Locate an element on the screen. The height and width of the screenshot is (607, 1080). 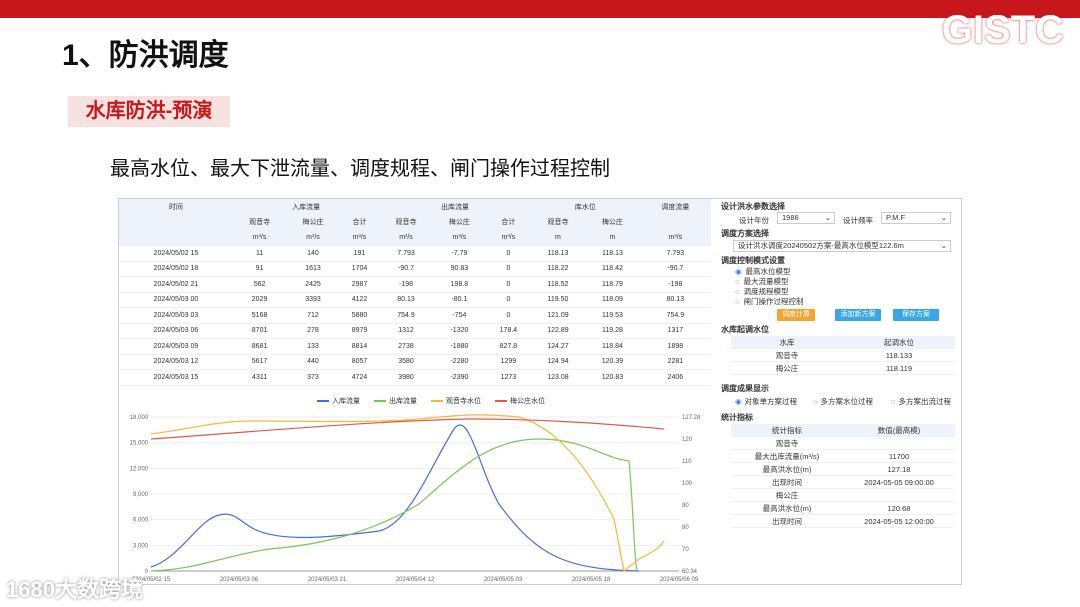
outflow-line is located at coordinates (394, 505).